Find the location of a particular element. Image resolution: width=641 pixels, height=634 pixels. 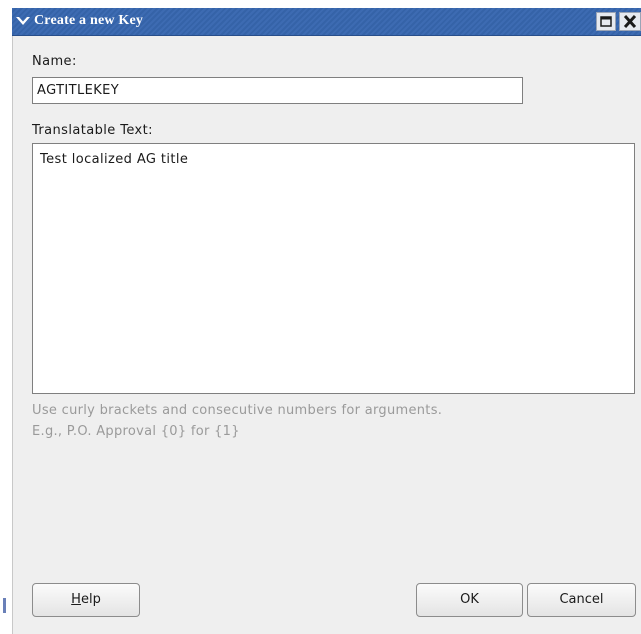

chevron-down-icon is located at coordinates (23, 21).